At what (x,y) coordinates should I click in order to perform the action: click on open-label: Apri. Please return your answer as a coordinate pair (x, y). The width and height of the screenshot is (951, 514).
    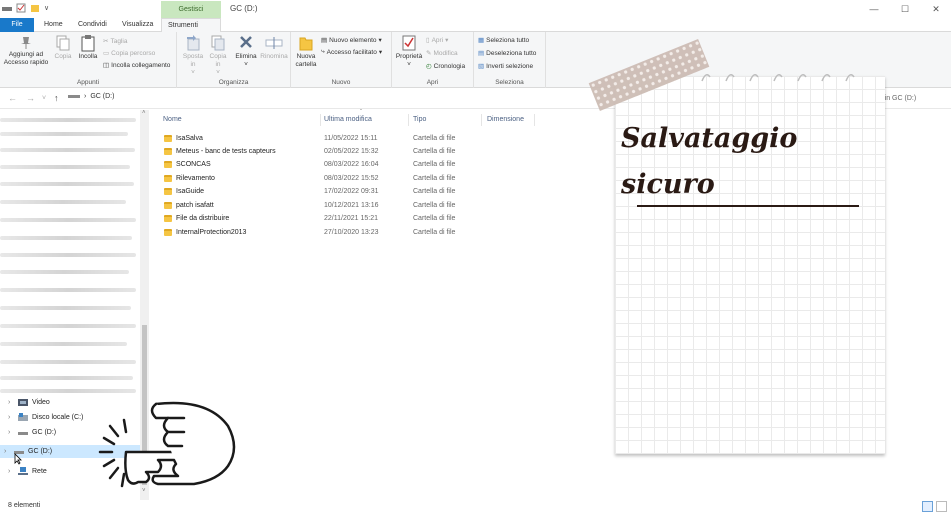
    Looking at the image, I should click on (437, 40).